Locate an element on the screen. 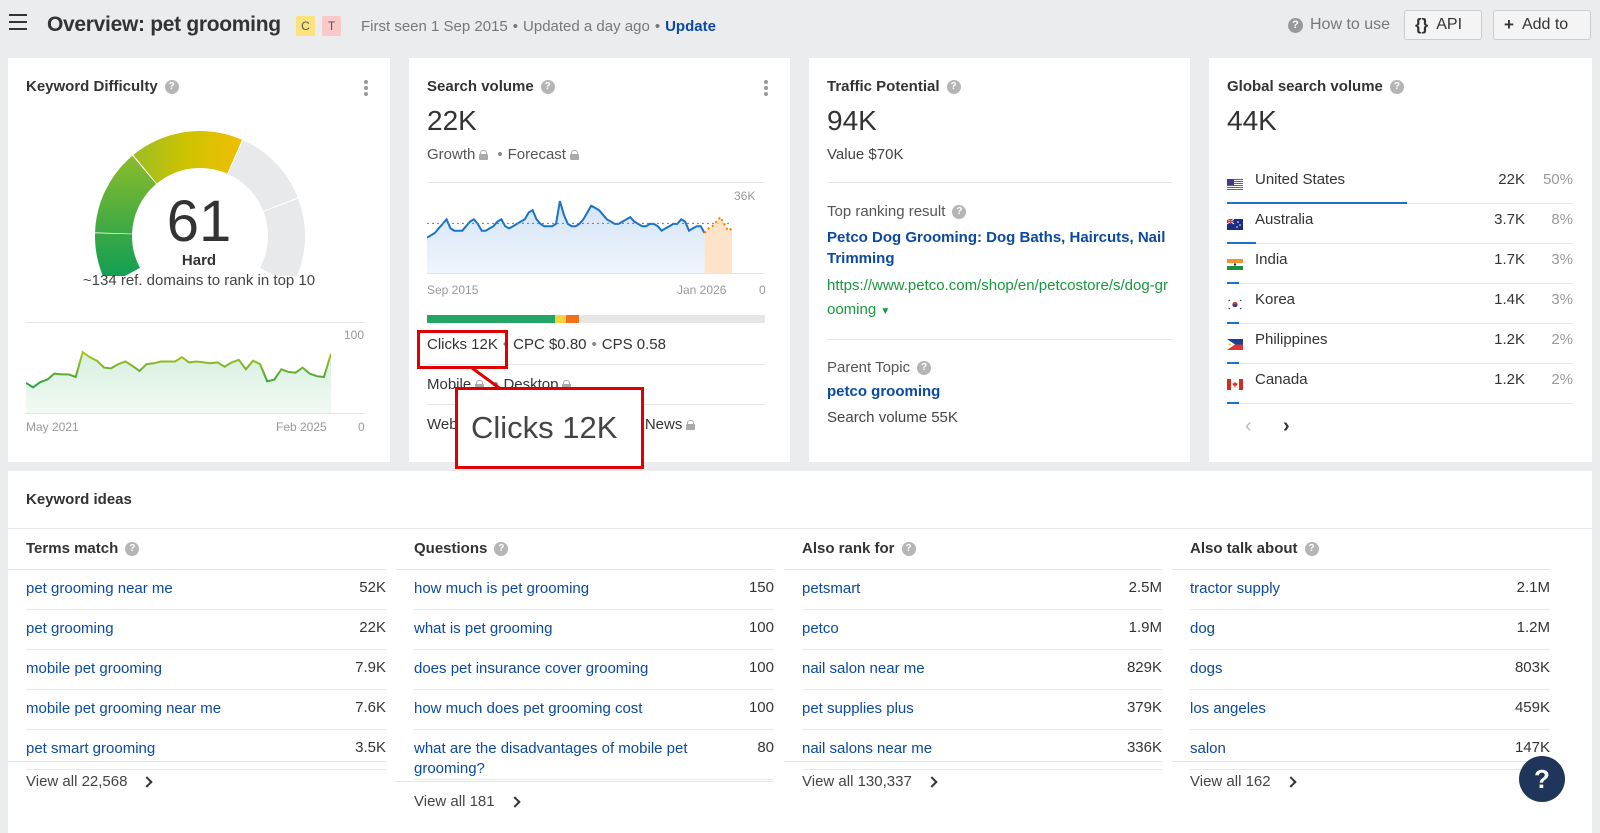  country-name: Canada is located at coordinates (1281, 379).